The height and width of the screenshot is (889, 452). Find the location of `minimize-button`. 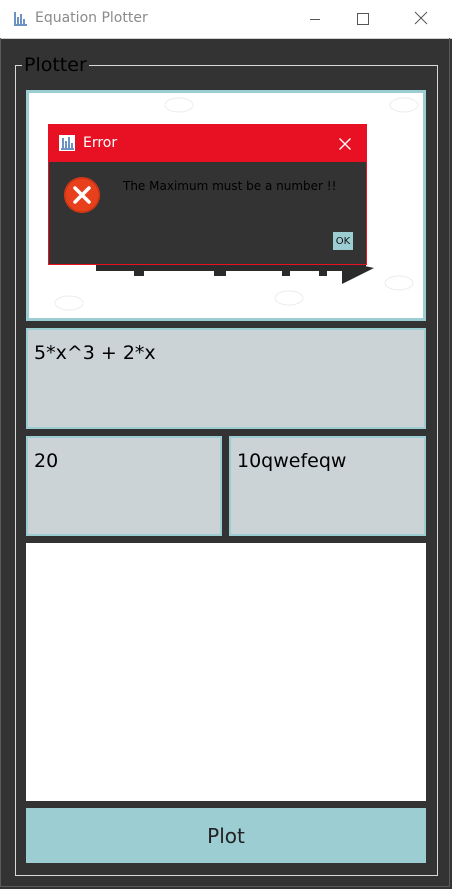

minimize-button is located at coordinates (315, 19).